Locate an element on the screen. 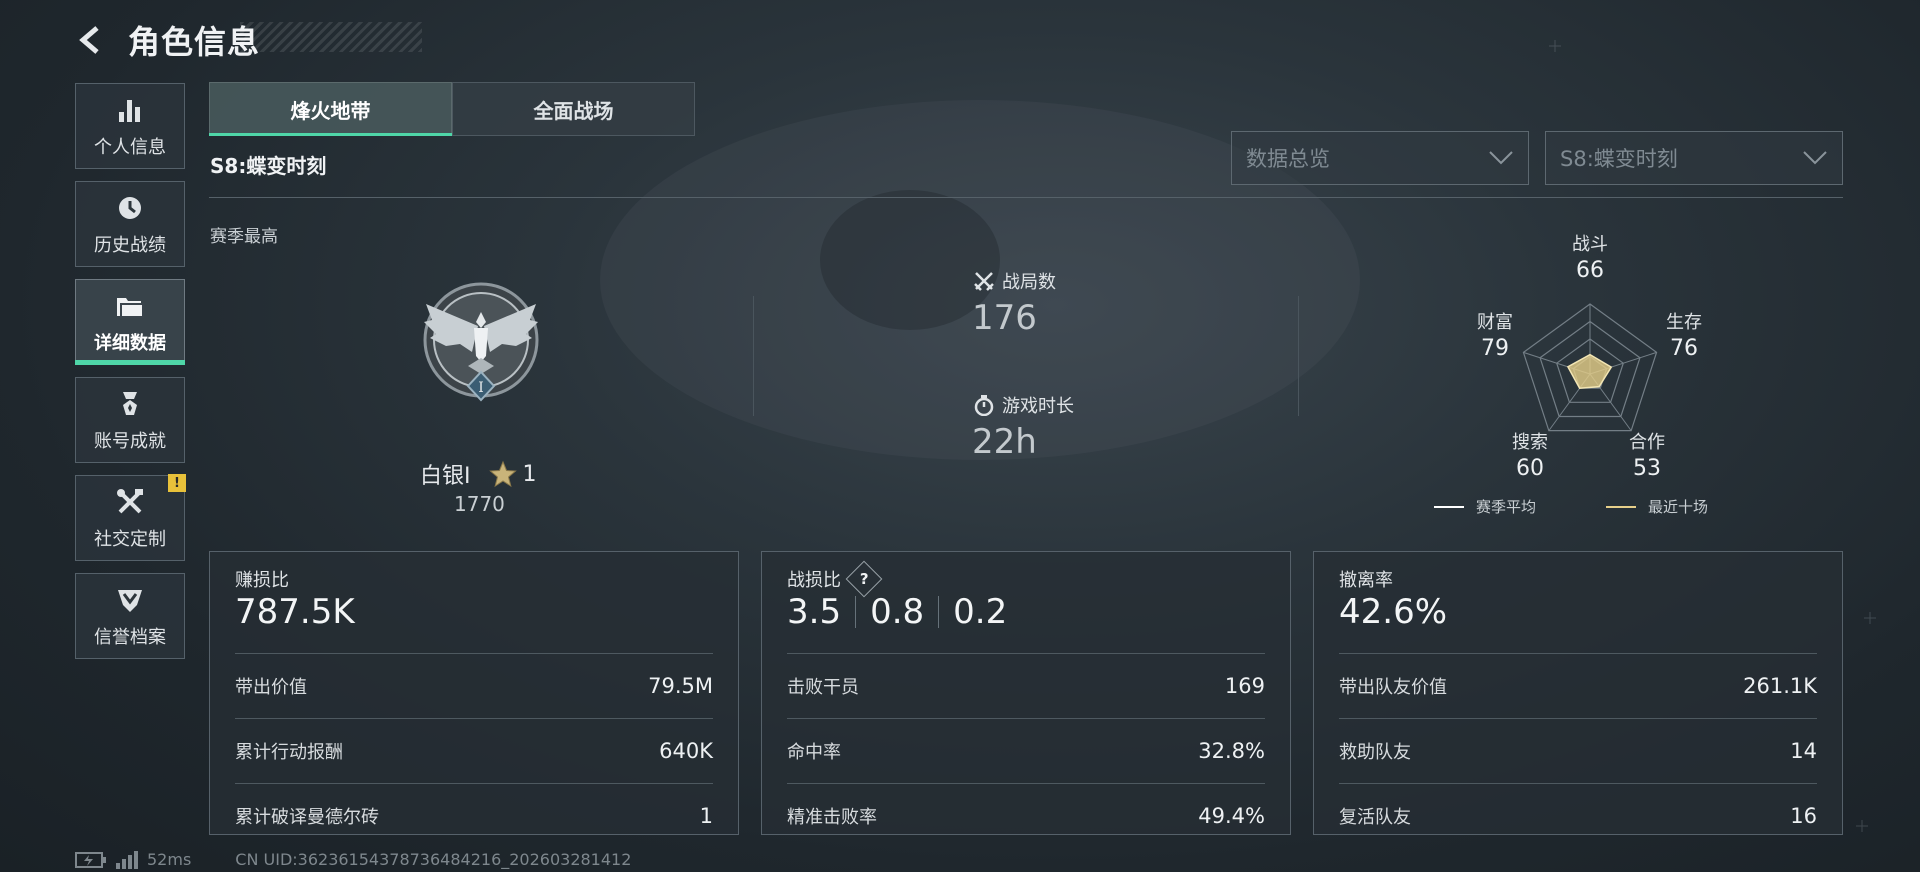  card-big-value: 42.6% is located at coordinates (1393, 612).